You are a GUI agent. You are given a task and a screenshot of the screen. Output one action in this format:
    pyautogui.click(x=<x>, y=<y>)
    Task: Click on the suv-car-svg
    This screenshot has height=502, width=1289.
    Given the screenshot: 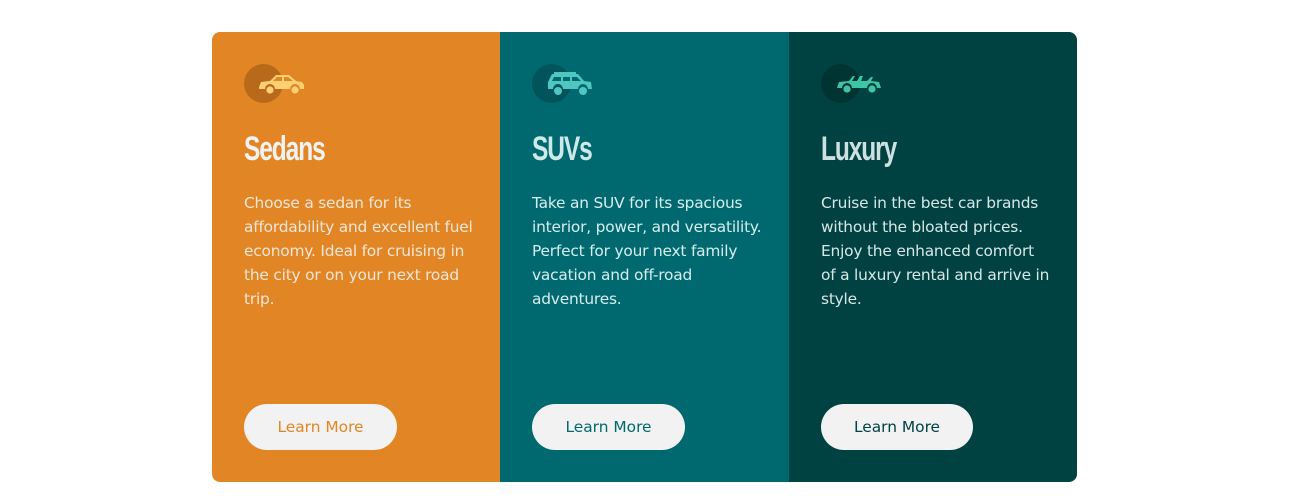 What is the action you would take?
    pyautogui.click(x=570, y=83)
    